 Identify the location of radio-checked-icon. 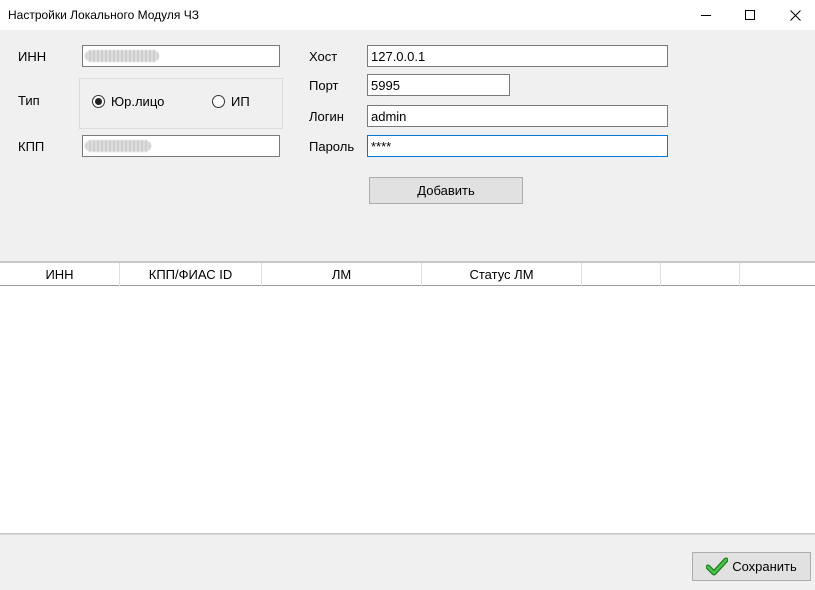
(98, 101).